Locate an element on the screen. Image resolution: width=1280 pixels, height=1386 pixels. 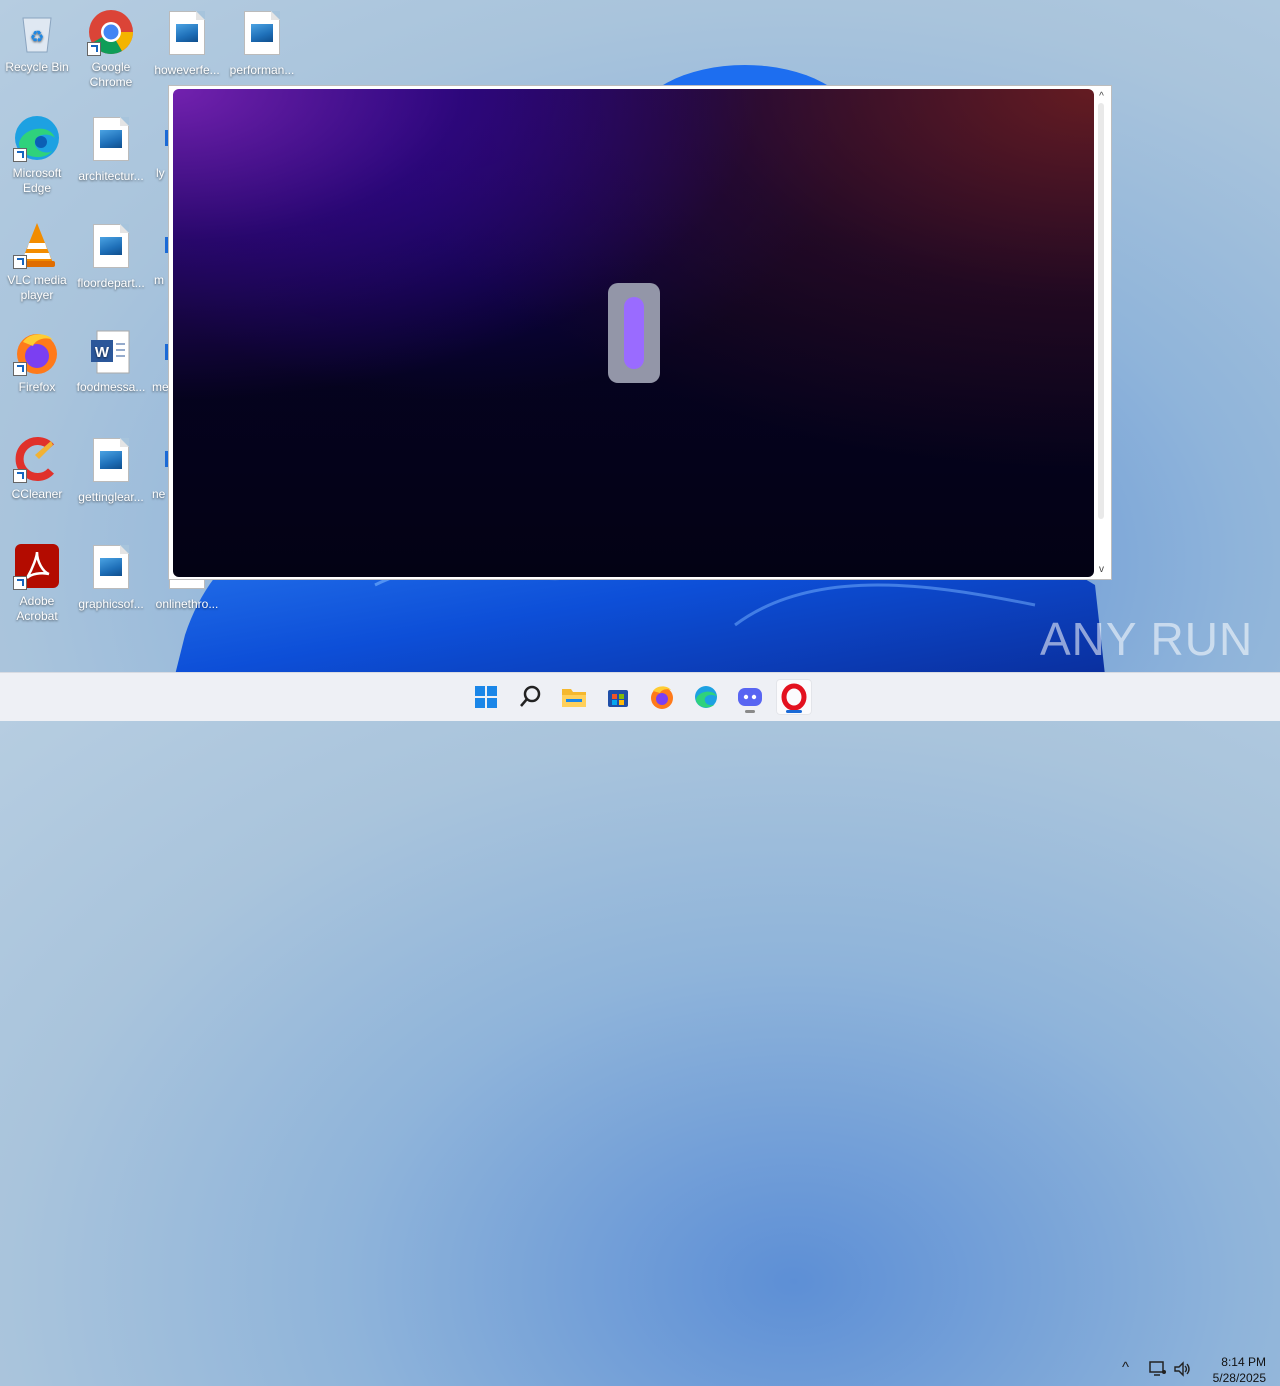
clock-date: 5/28/2025 is located at coordinates (1239, 1378).